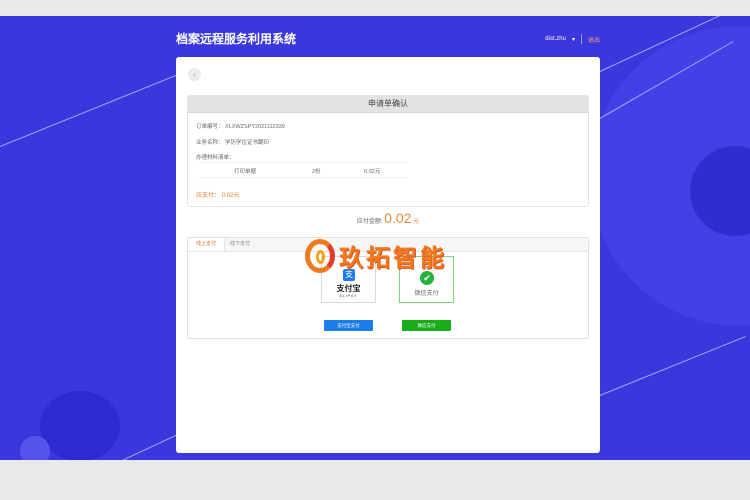 This screenshot has height=500, width=750. Describe the element at coordinates (208, 196) in the screenshot. I see `total-label: 应支付：` at that location.